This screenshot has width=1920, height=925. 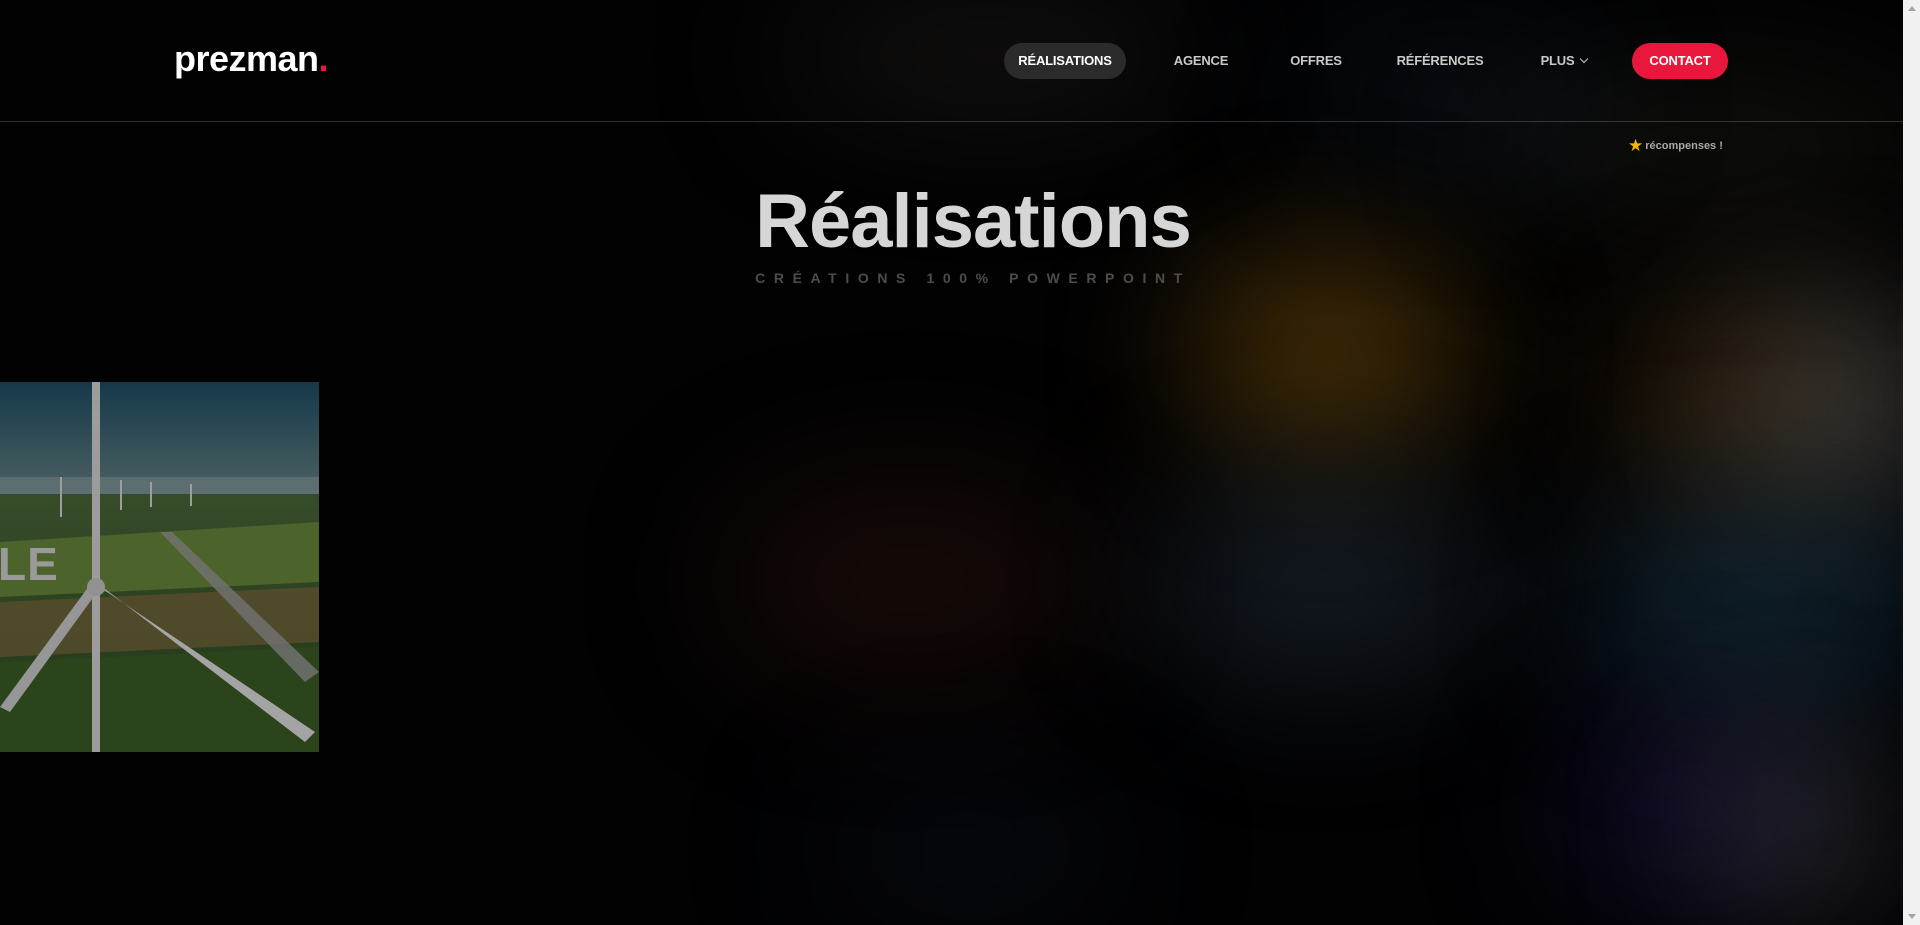 What do you see at coordinates (973, 278) in the screenshot?
I see `page-subtitle: CRÉATIONS 100% POWERPOINT` at bounding box center [973, 278].